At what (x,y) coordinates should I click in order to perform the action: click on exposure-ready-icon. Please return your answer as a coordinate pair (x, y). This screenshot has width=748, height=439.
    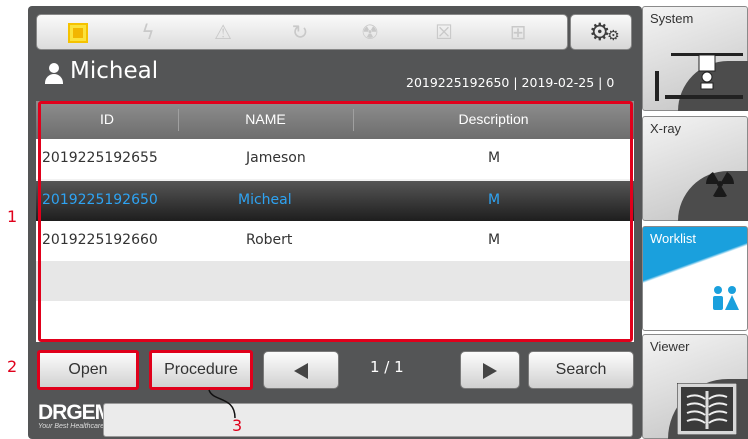
    Looking at the image, I should click on (78, 33).